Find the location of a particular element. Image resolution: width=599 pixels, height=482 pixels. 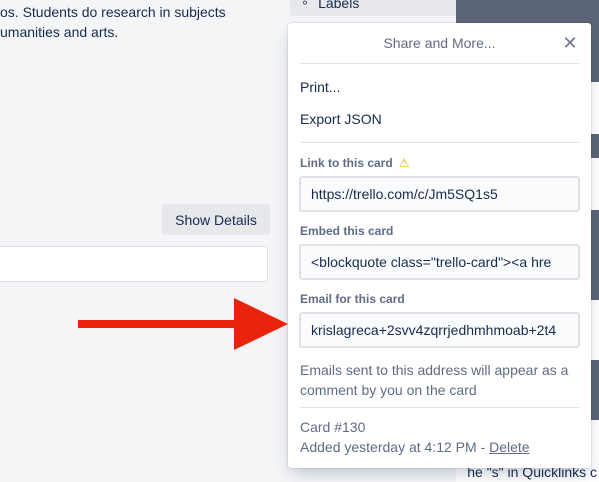

labels-button: ⚬ Labels is located at coordinates (373, 8).